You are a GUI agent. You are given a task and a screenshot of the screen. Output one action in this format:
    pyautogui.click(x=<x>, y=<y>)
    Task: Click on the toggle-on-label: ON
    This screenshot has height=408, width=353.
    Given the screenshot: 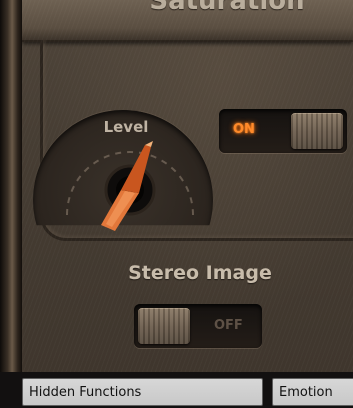 What is the action you would take?
    pyautogui.click(x=244, y=129)
    